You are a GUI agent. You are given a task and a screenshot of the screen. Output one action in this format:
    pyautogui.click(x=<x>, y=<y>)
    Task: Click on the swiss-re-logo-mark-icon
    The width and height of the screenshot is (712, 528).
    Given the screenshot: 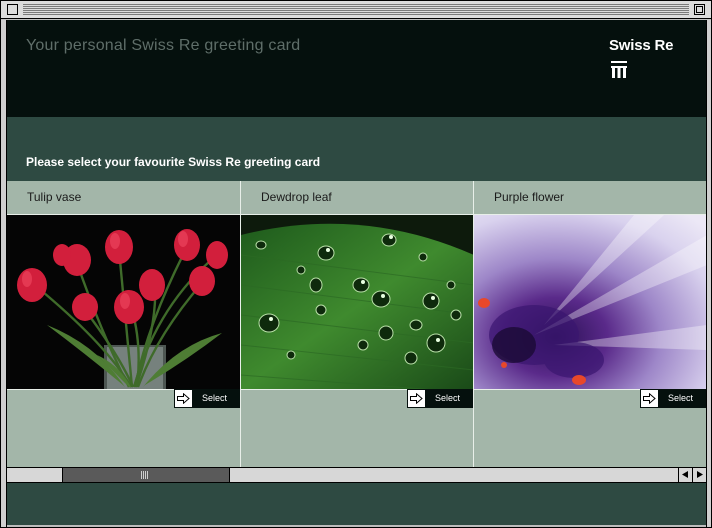 What is the action you would take?
    pyautogui.click(x=619, y=69)
    